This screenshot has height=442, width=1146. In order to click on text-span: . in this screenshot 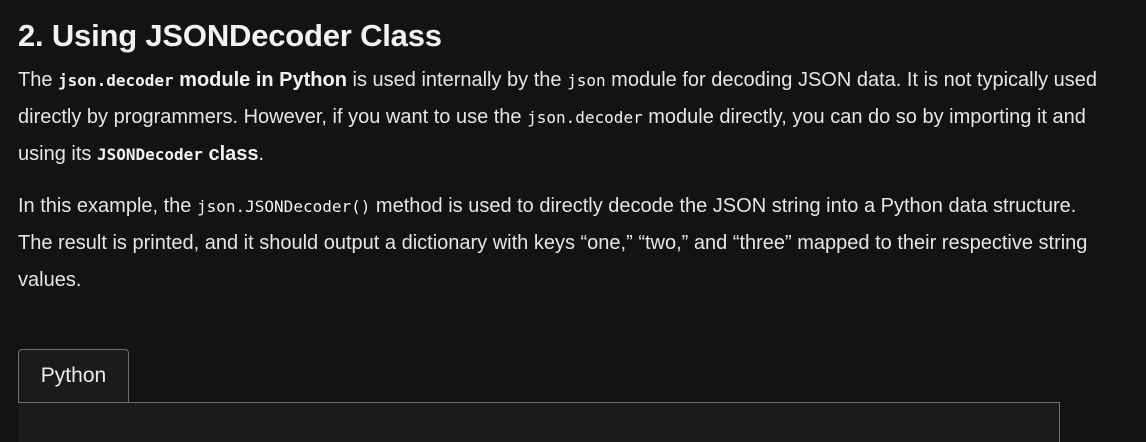, I will do `click(261, 154)`.